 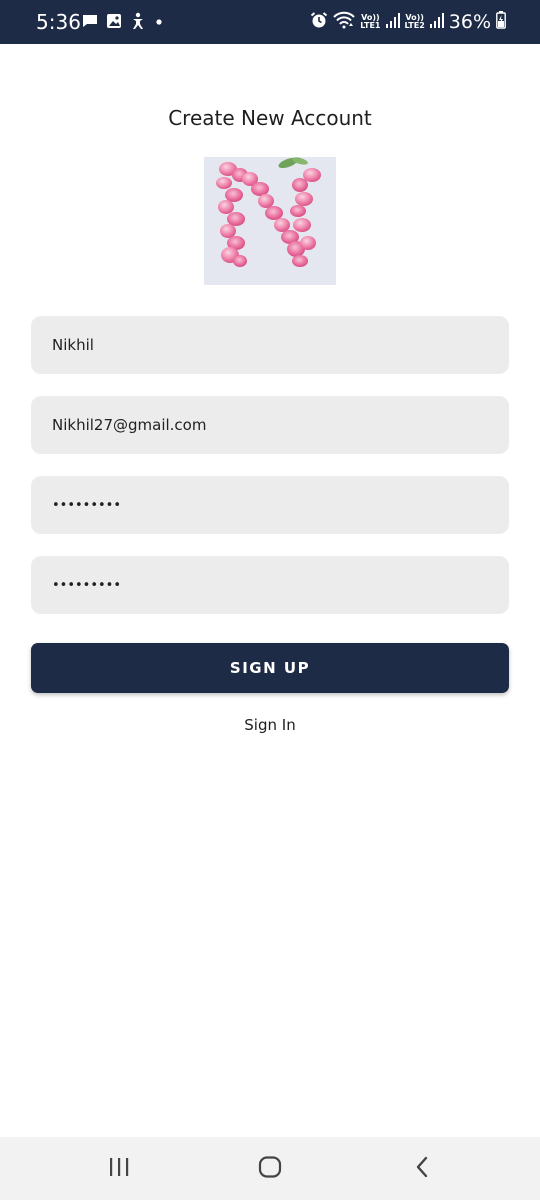 What do you see at coordinates (159, 23) in the screenshot?
I see `dot-icon` at bounding box center [159, 23].